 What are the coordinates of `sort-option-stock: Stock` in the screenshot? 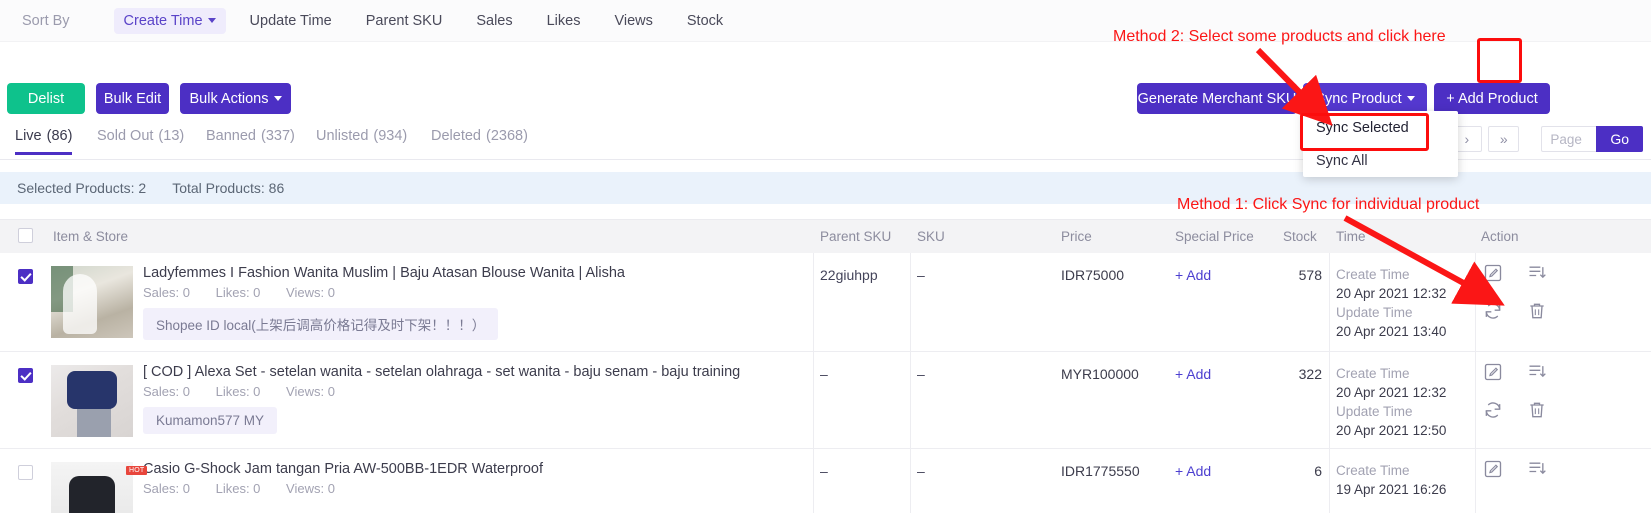 It's located at (705, 21).